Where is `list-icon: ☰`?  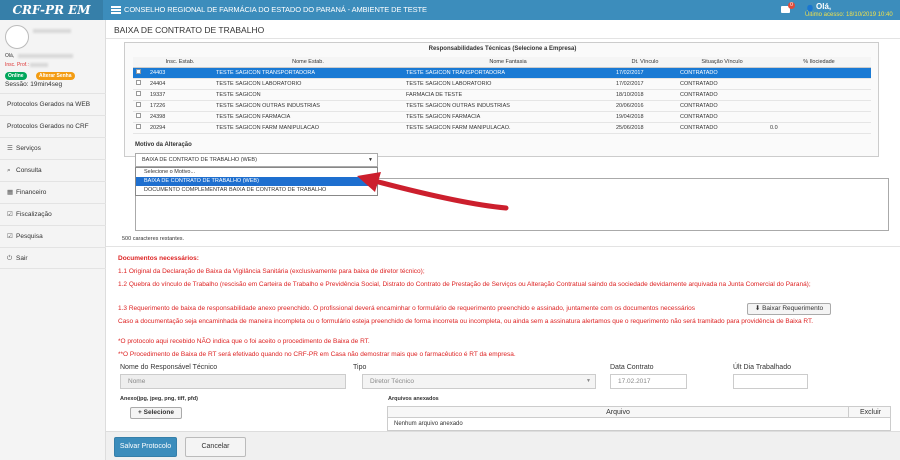 list-icon: ☰ is located at coordinates (10, 148).